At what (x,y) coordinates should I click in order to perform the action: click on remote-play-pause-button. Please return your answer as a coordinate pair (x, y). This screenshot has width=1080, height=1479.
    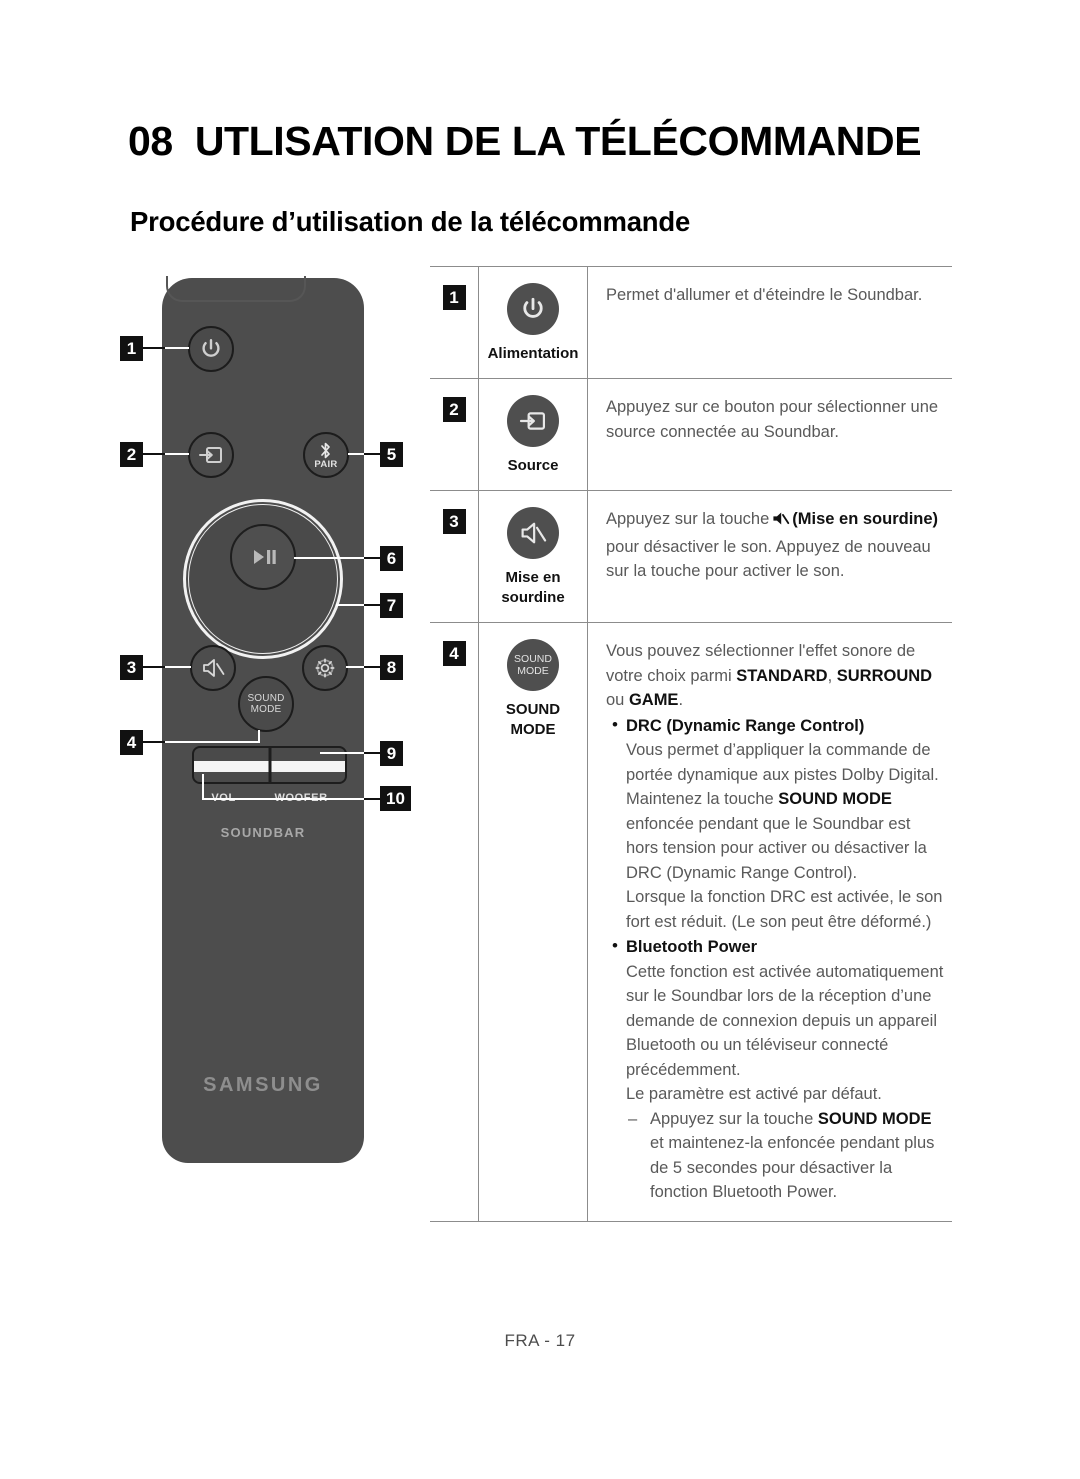
    Looking at the image, I should click on (263, 557).